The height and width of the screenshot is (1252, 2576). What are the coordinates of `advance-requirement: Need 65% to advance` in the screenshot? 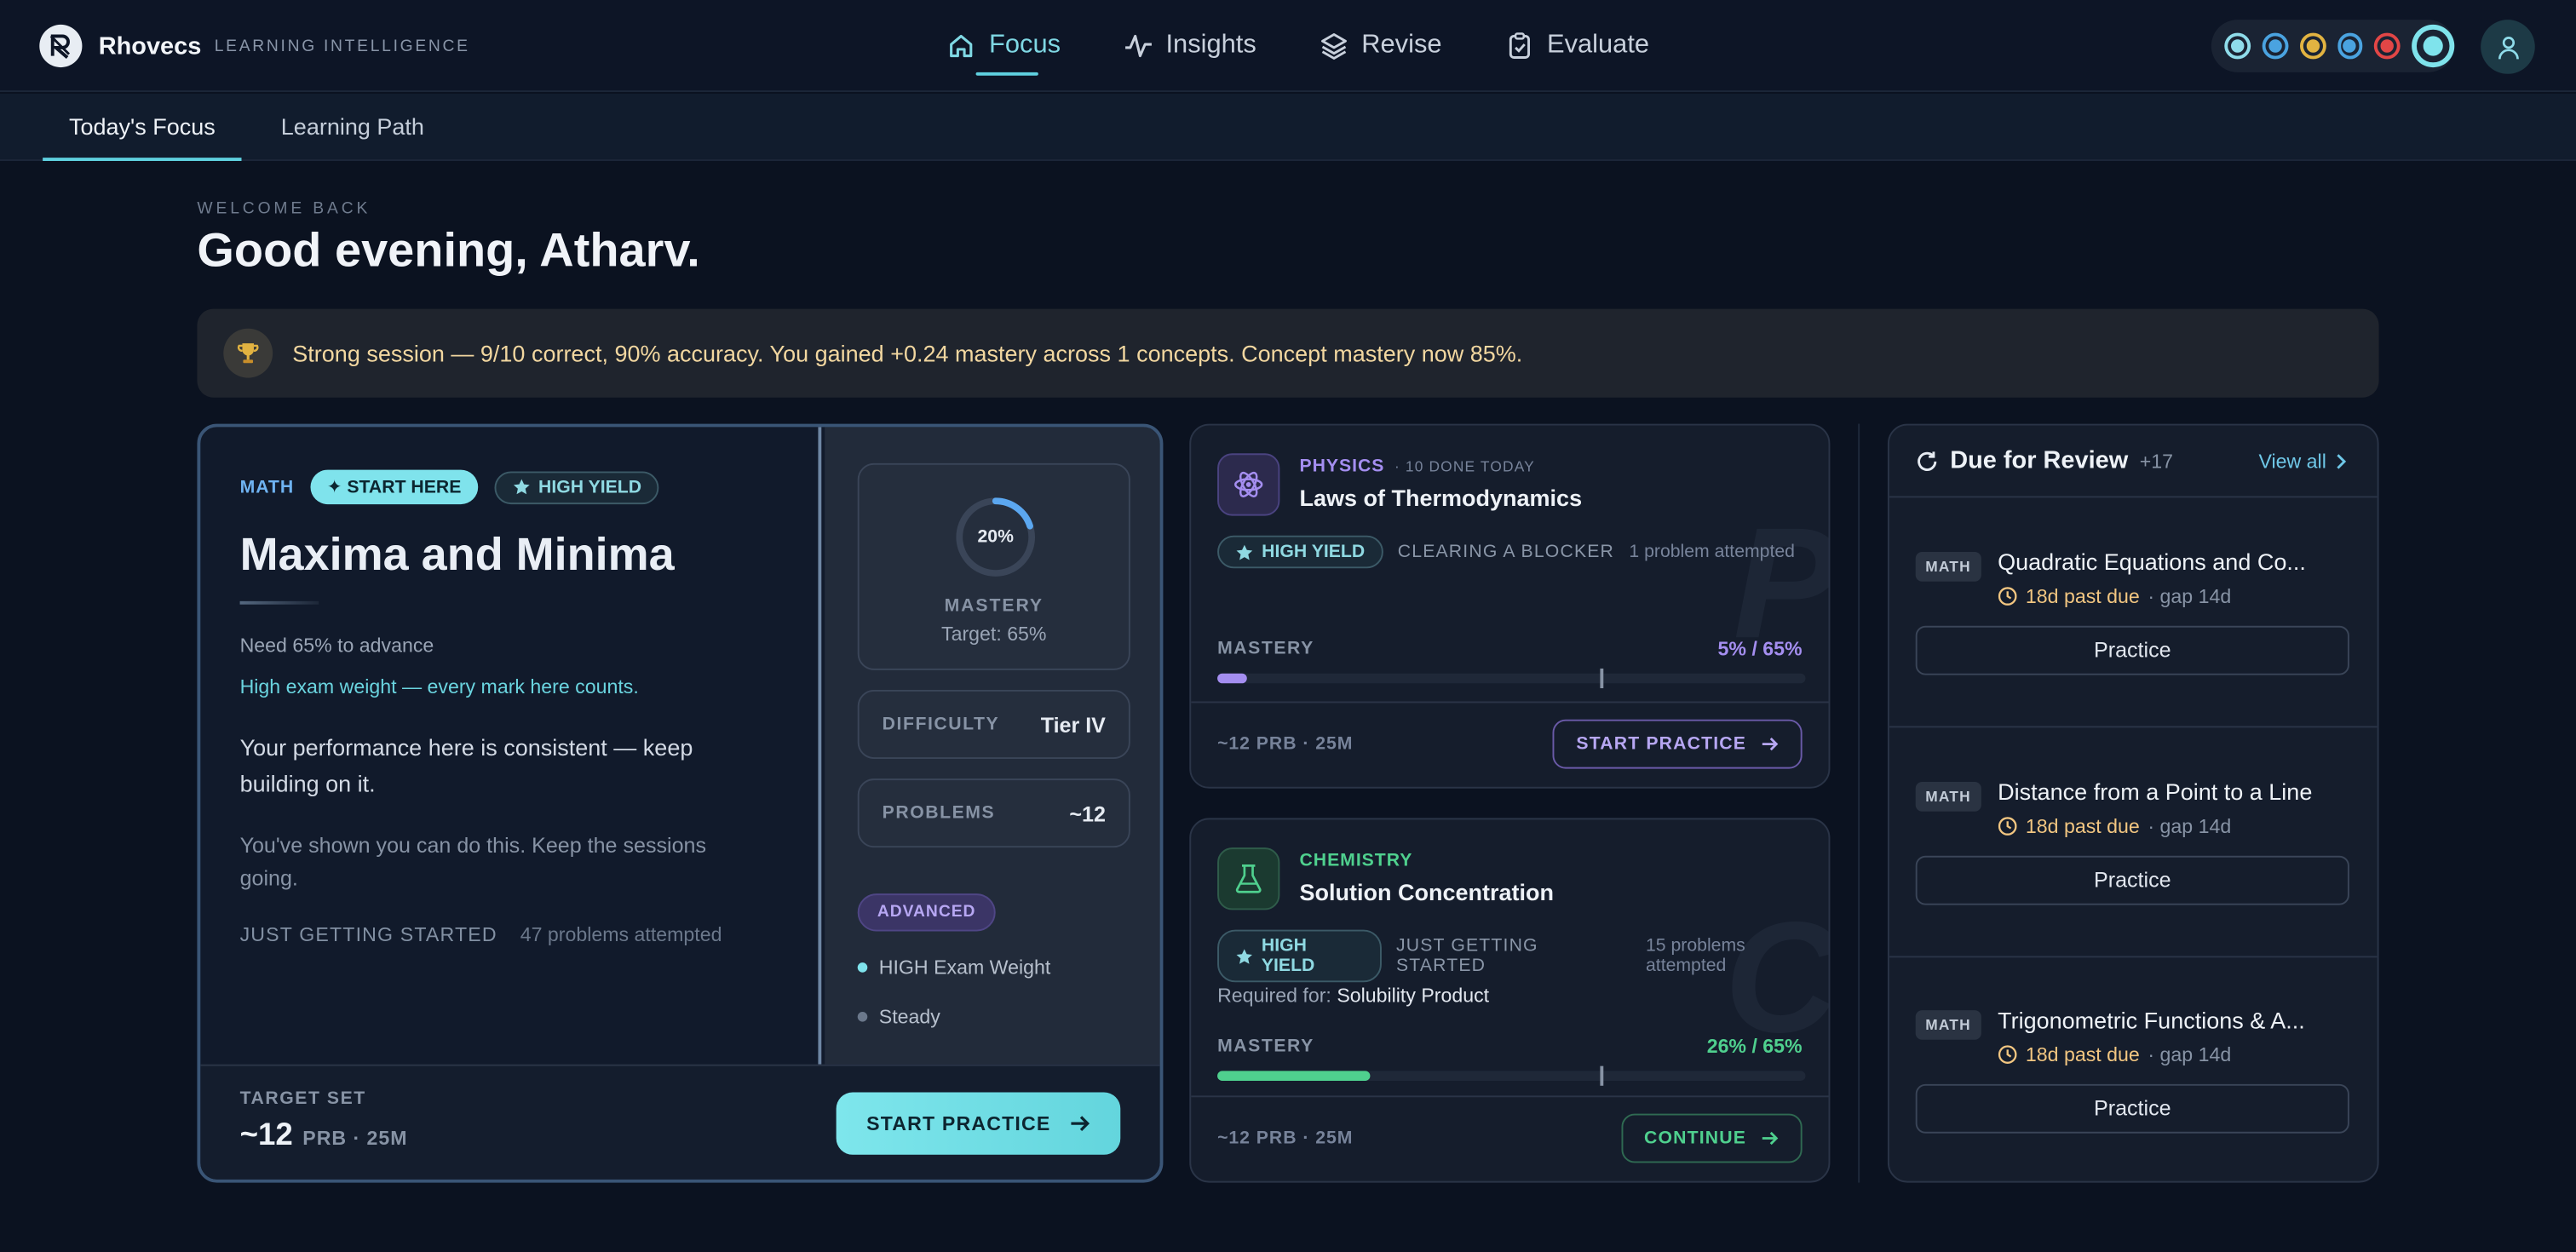 It's located at (336, 646).